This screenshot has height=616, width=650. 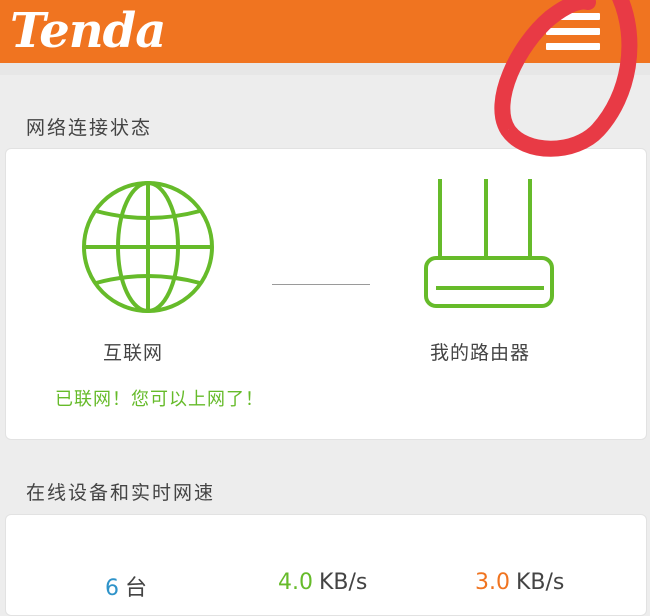 I want to click on upload-speed: 3.0 KB/s, so click(x=519, y=582).